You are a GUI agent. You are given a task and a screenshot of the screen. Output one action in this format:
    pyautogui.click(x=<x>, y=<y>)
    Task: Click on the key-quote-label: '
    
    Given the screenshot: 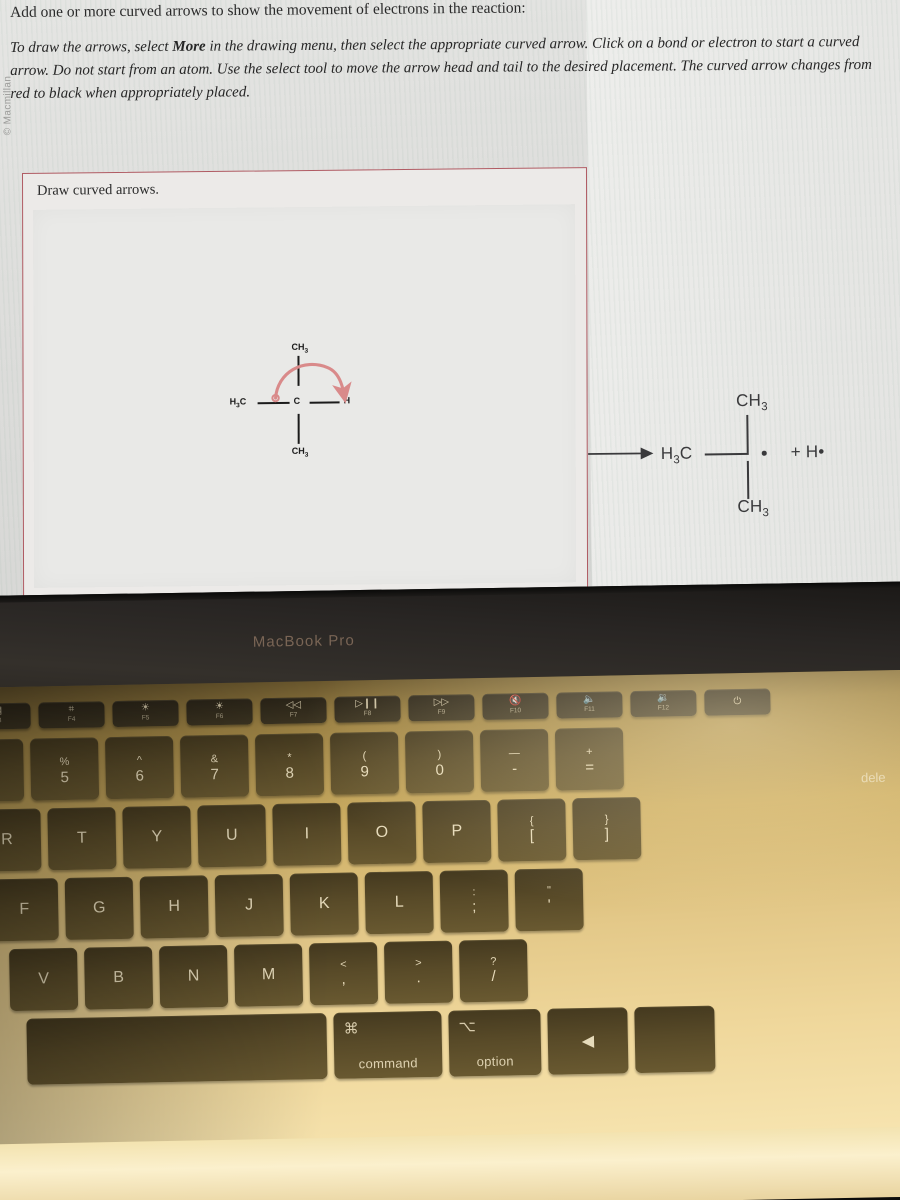 What is the action you would take?
    pyautogui.click(x=549, y=905)
    